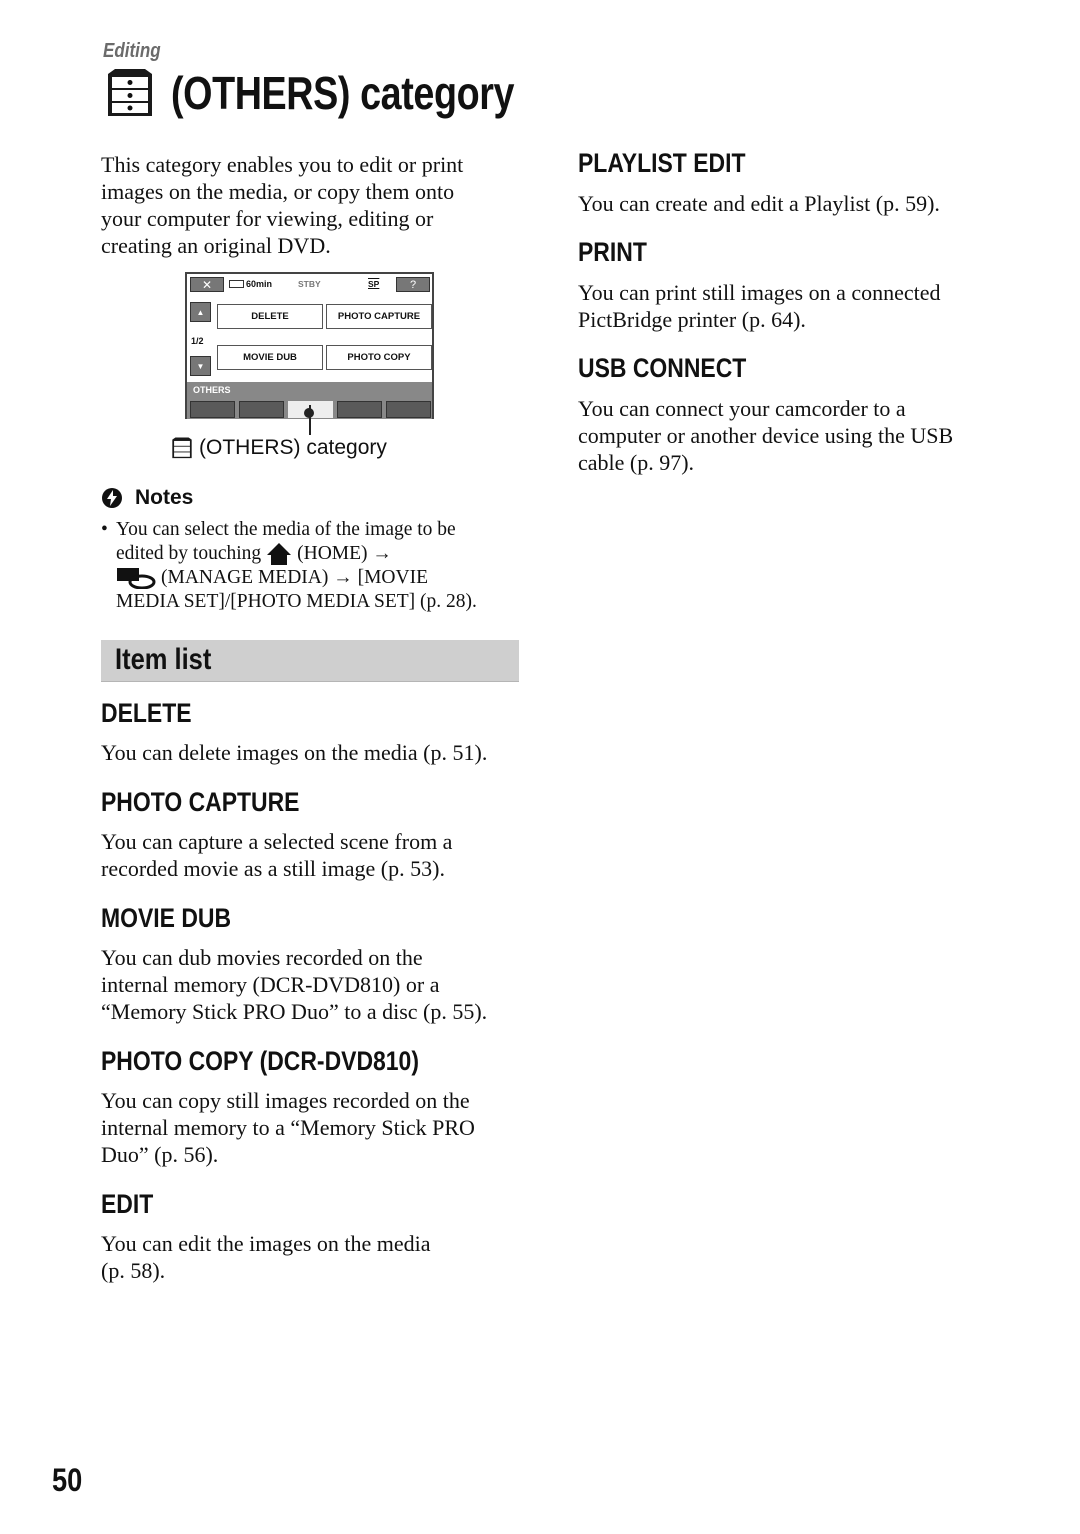 This screenshot has height=1534, width=1080. I want to click on intro-line: images on the media, or copy them onto, so click(278, 191).